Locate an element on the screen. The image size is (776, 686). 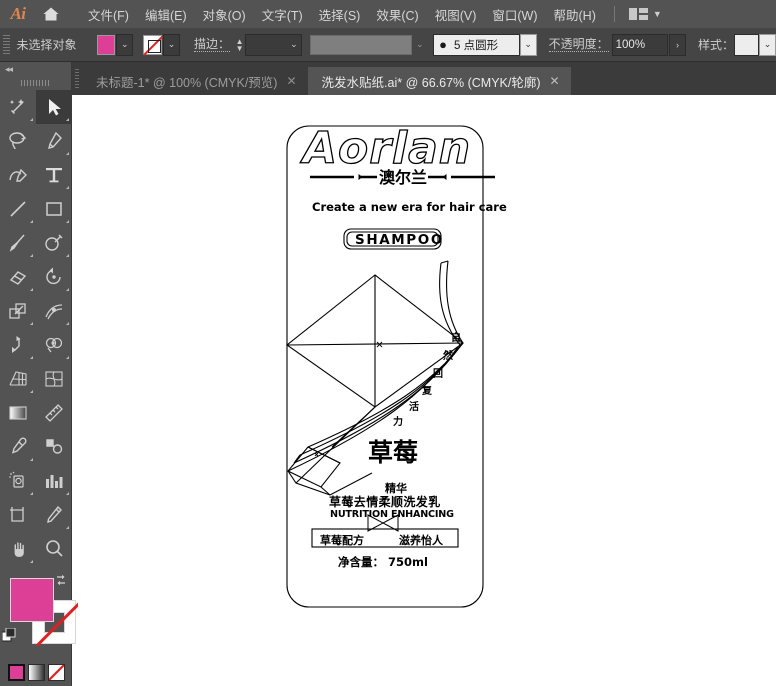
magic-wand-tool is located at coordinates (18, 107).